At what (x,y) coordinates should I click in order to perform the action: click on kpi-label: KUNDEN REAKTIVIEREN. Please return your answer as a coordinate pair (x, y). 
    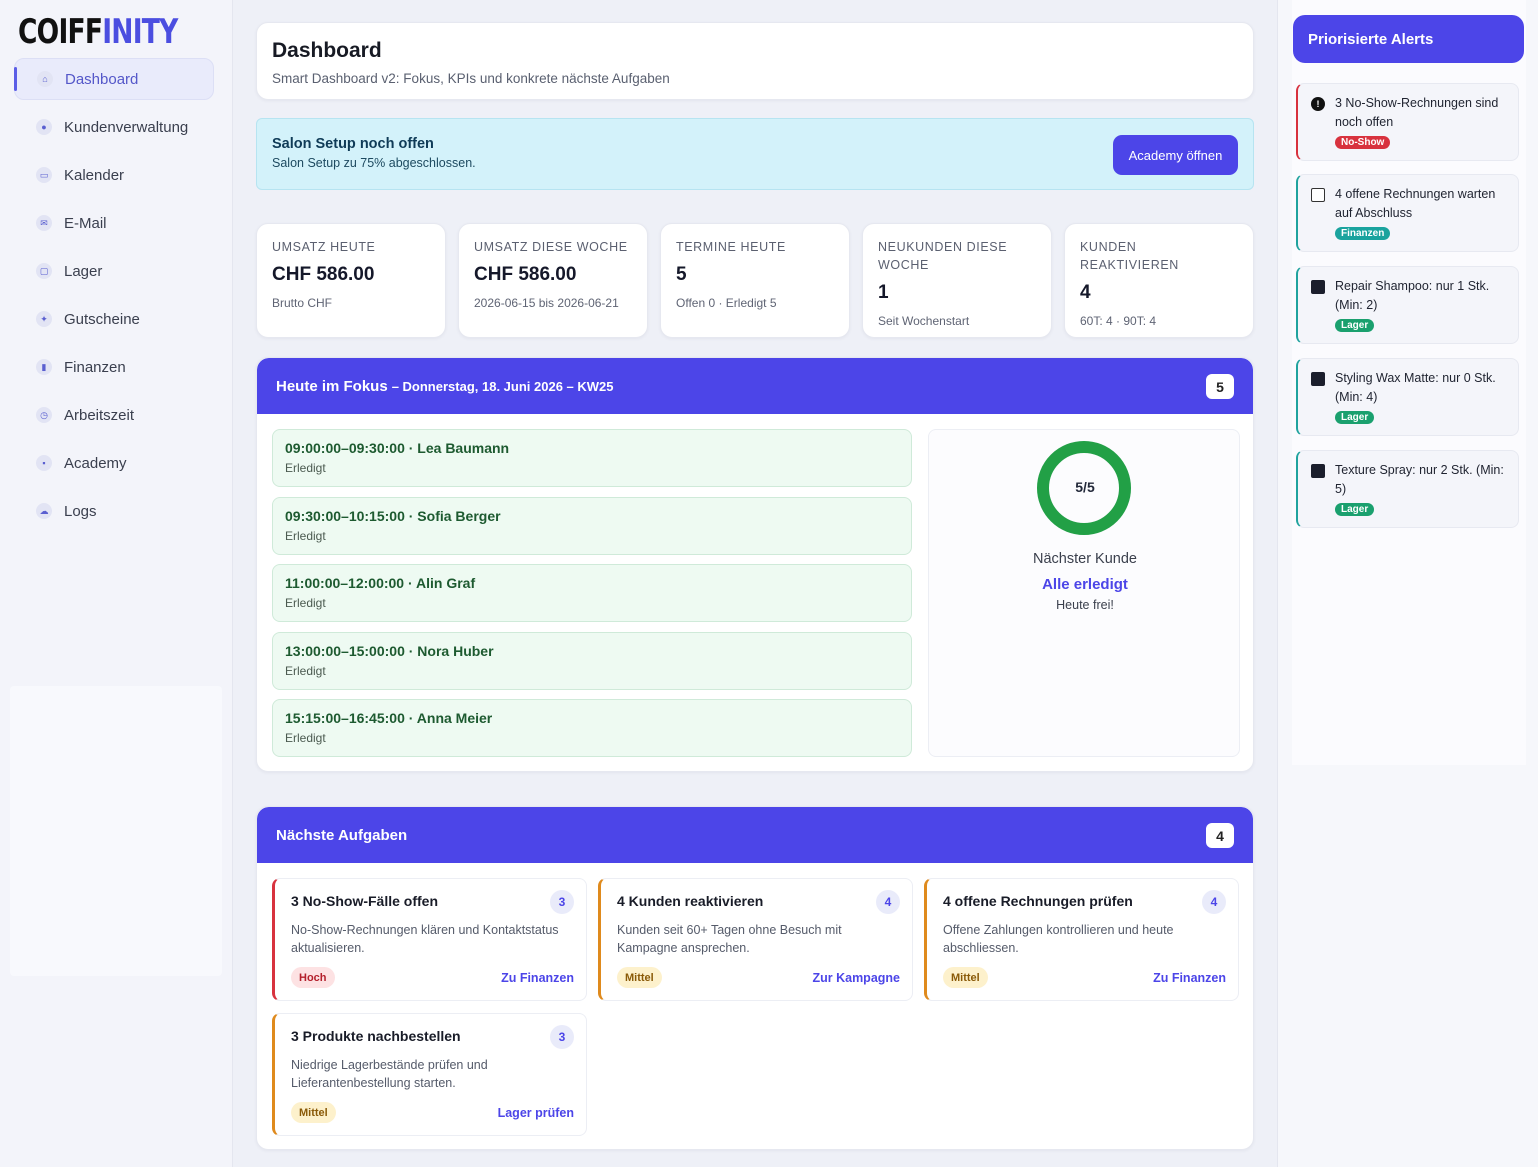
    Looking at the image, I should click on (1129, 256).